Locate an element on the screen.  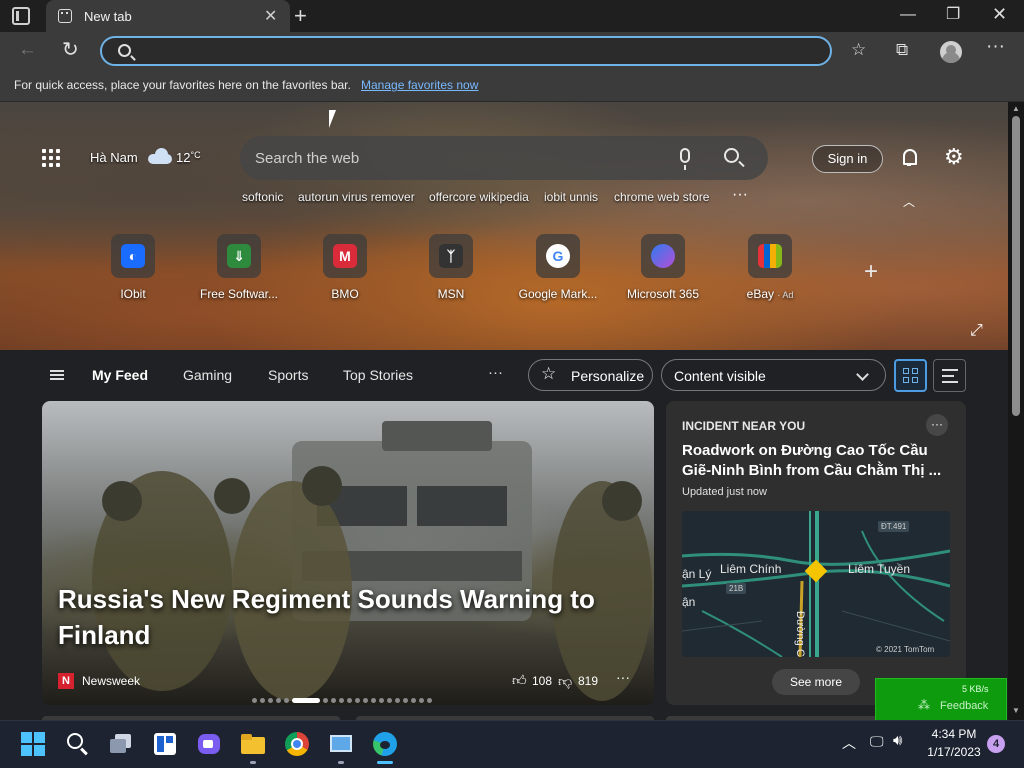
chrome-icon is located at coordinates (297, 744).